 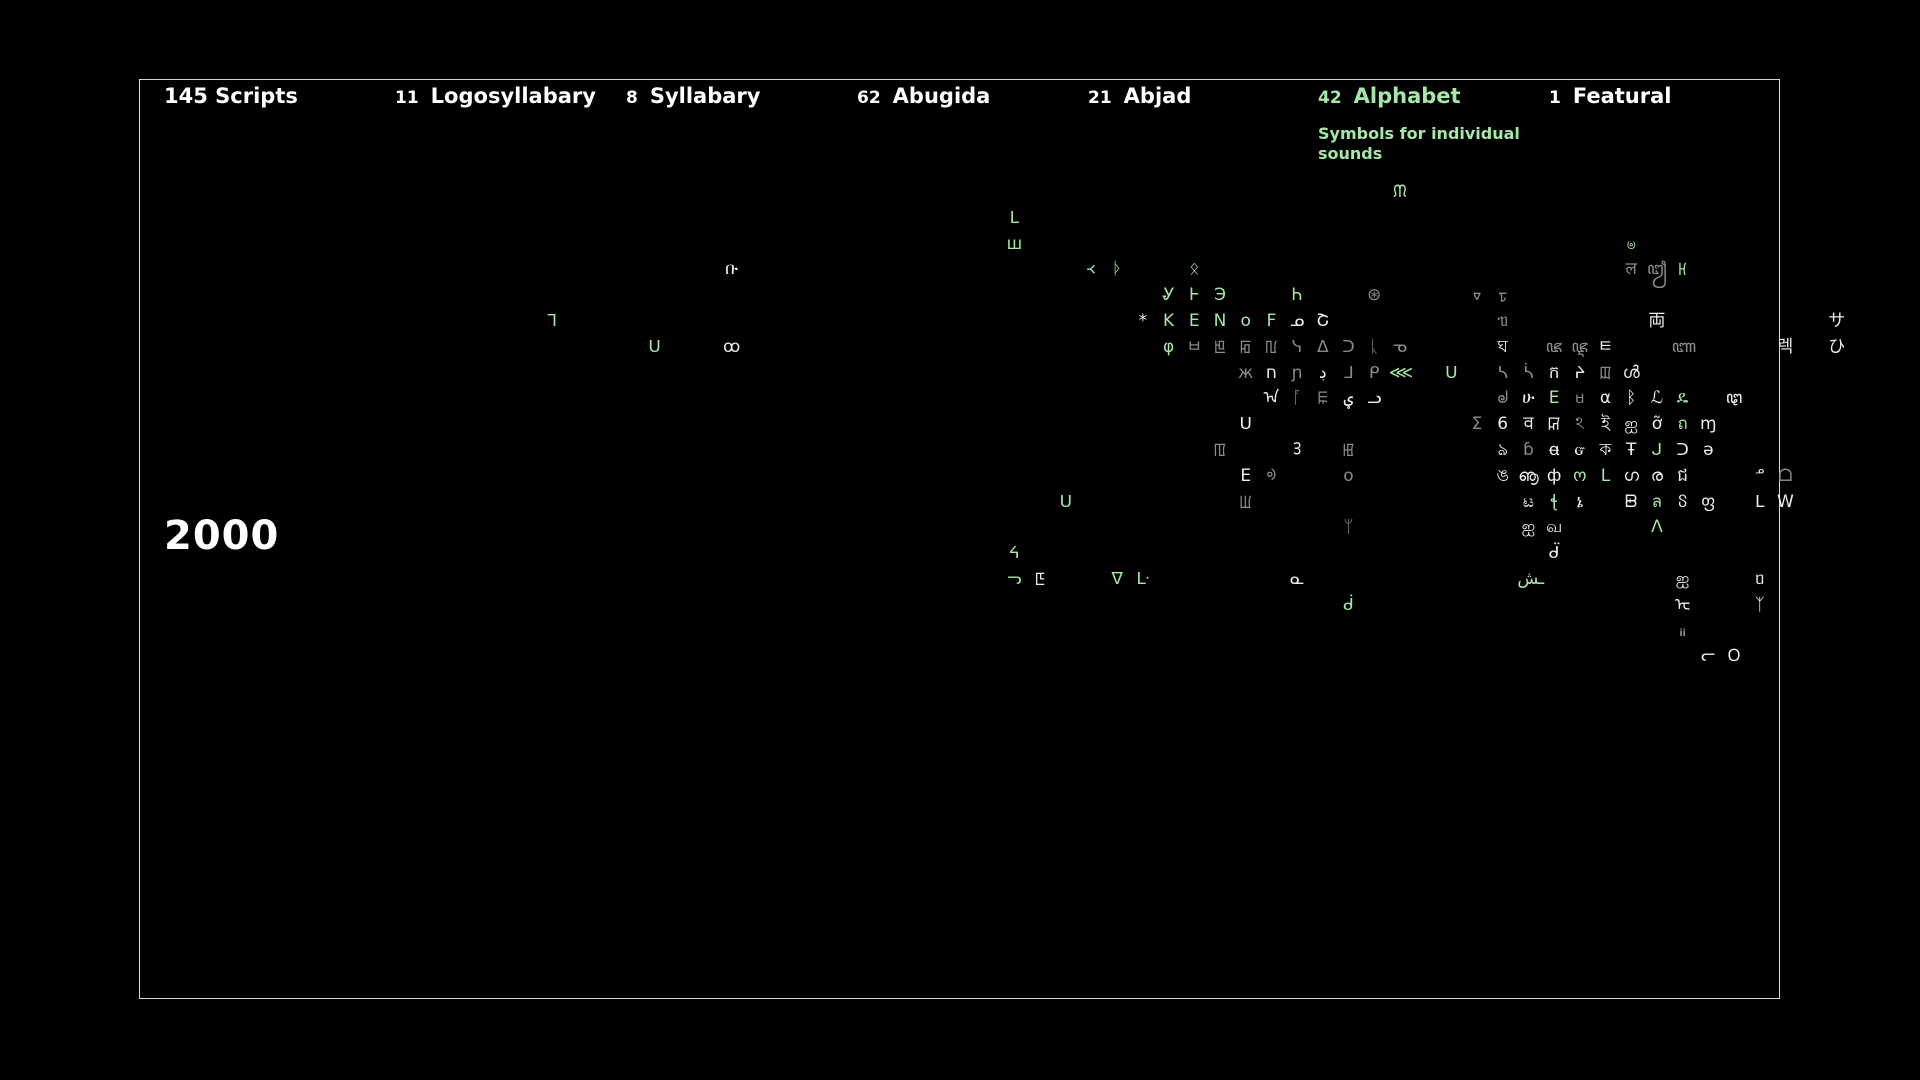 I want to click on script-glyph: Ꮒ, so click(x=1297, y=295).